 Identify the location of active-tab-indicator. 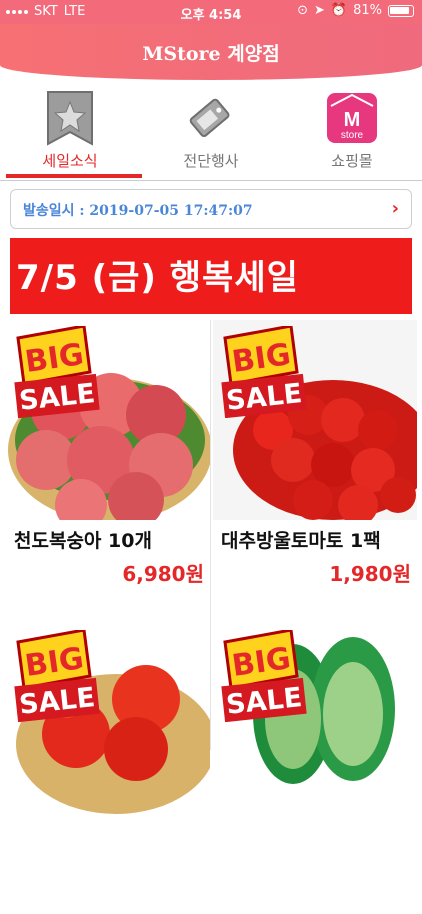
(74, 176).